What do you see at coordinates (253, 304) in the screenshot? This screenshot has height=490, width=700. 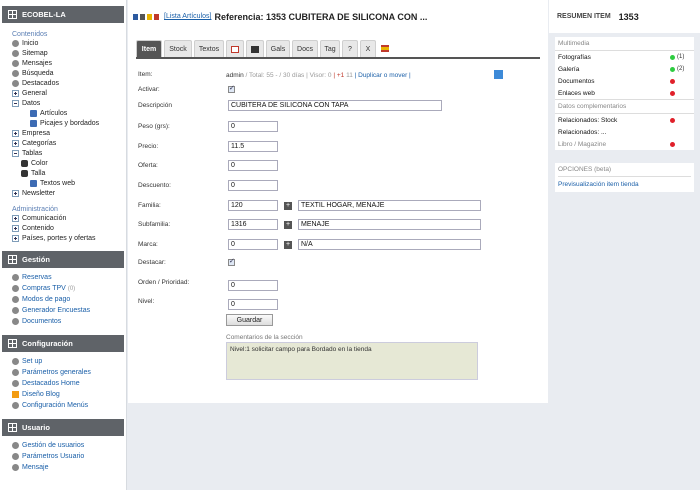 I see `nivel-input: 0` at bounding box center [253, 304].